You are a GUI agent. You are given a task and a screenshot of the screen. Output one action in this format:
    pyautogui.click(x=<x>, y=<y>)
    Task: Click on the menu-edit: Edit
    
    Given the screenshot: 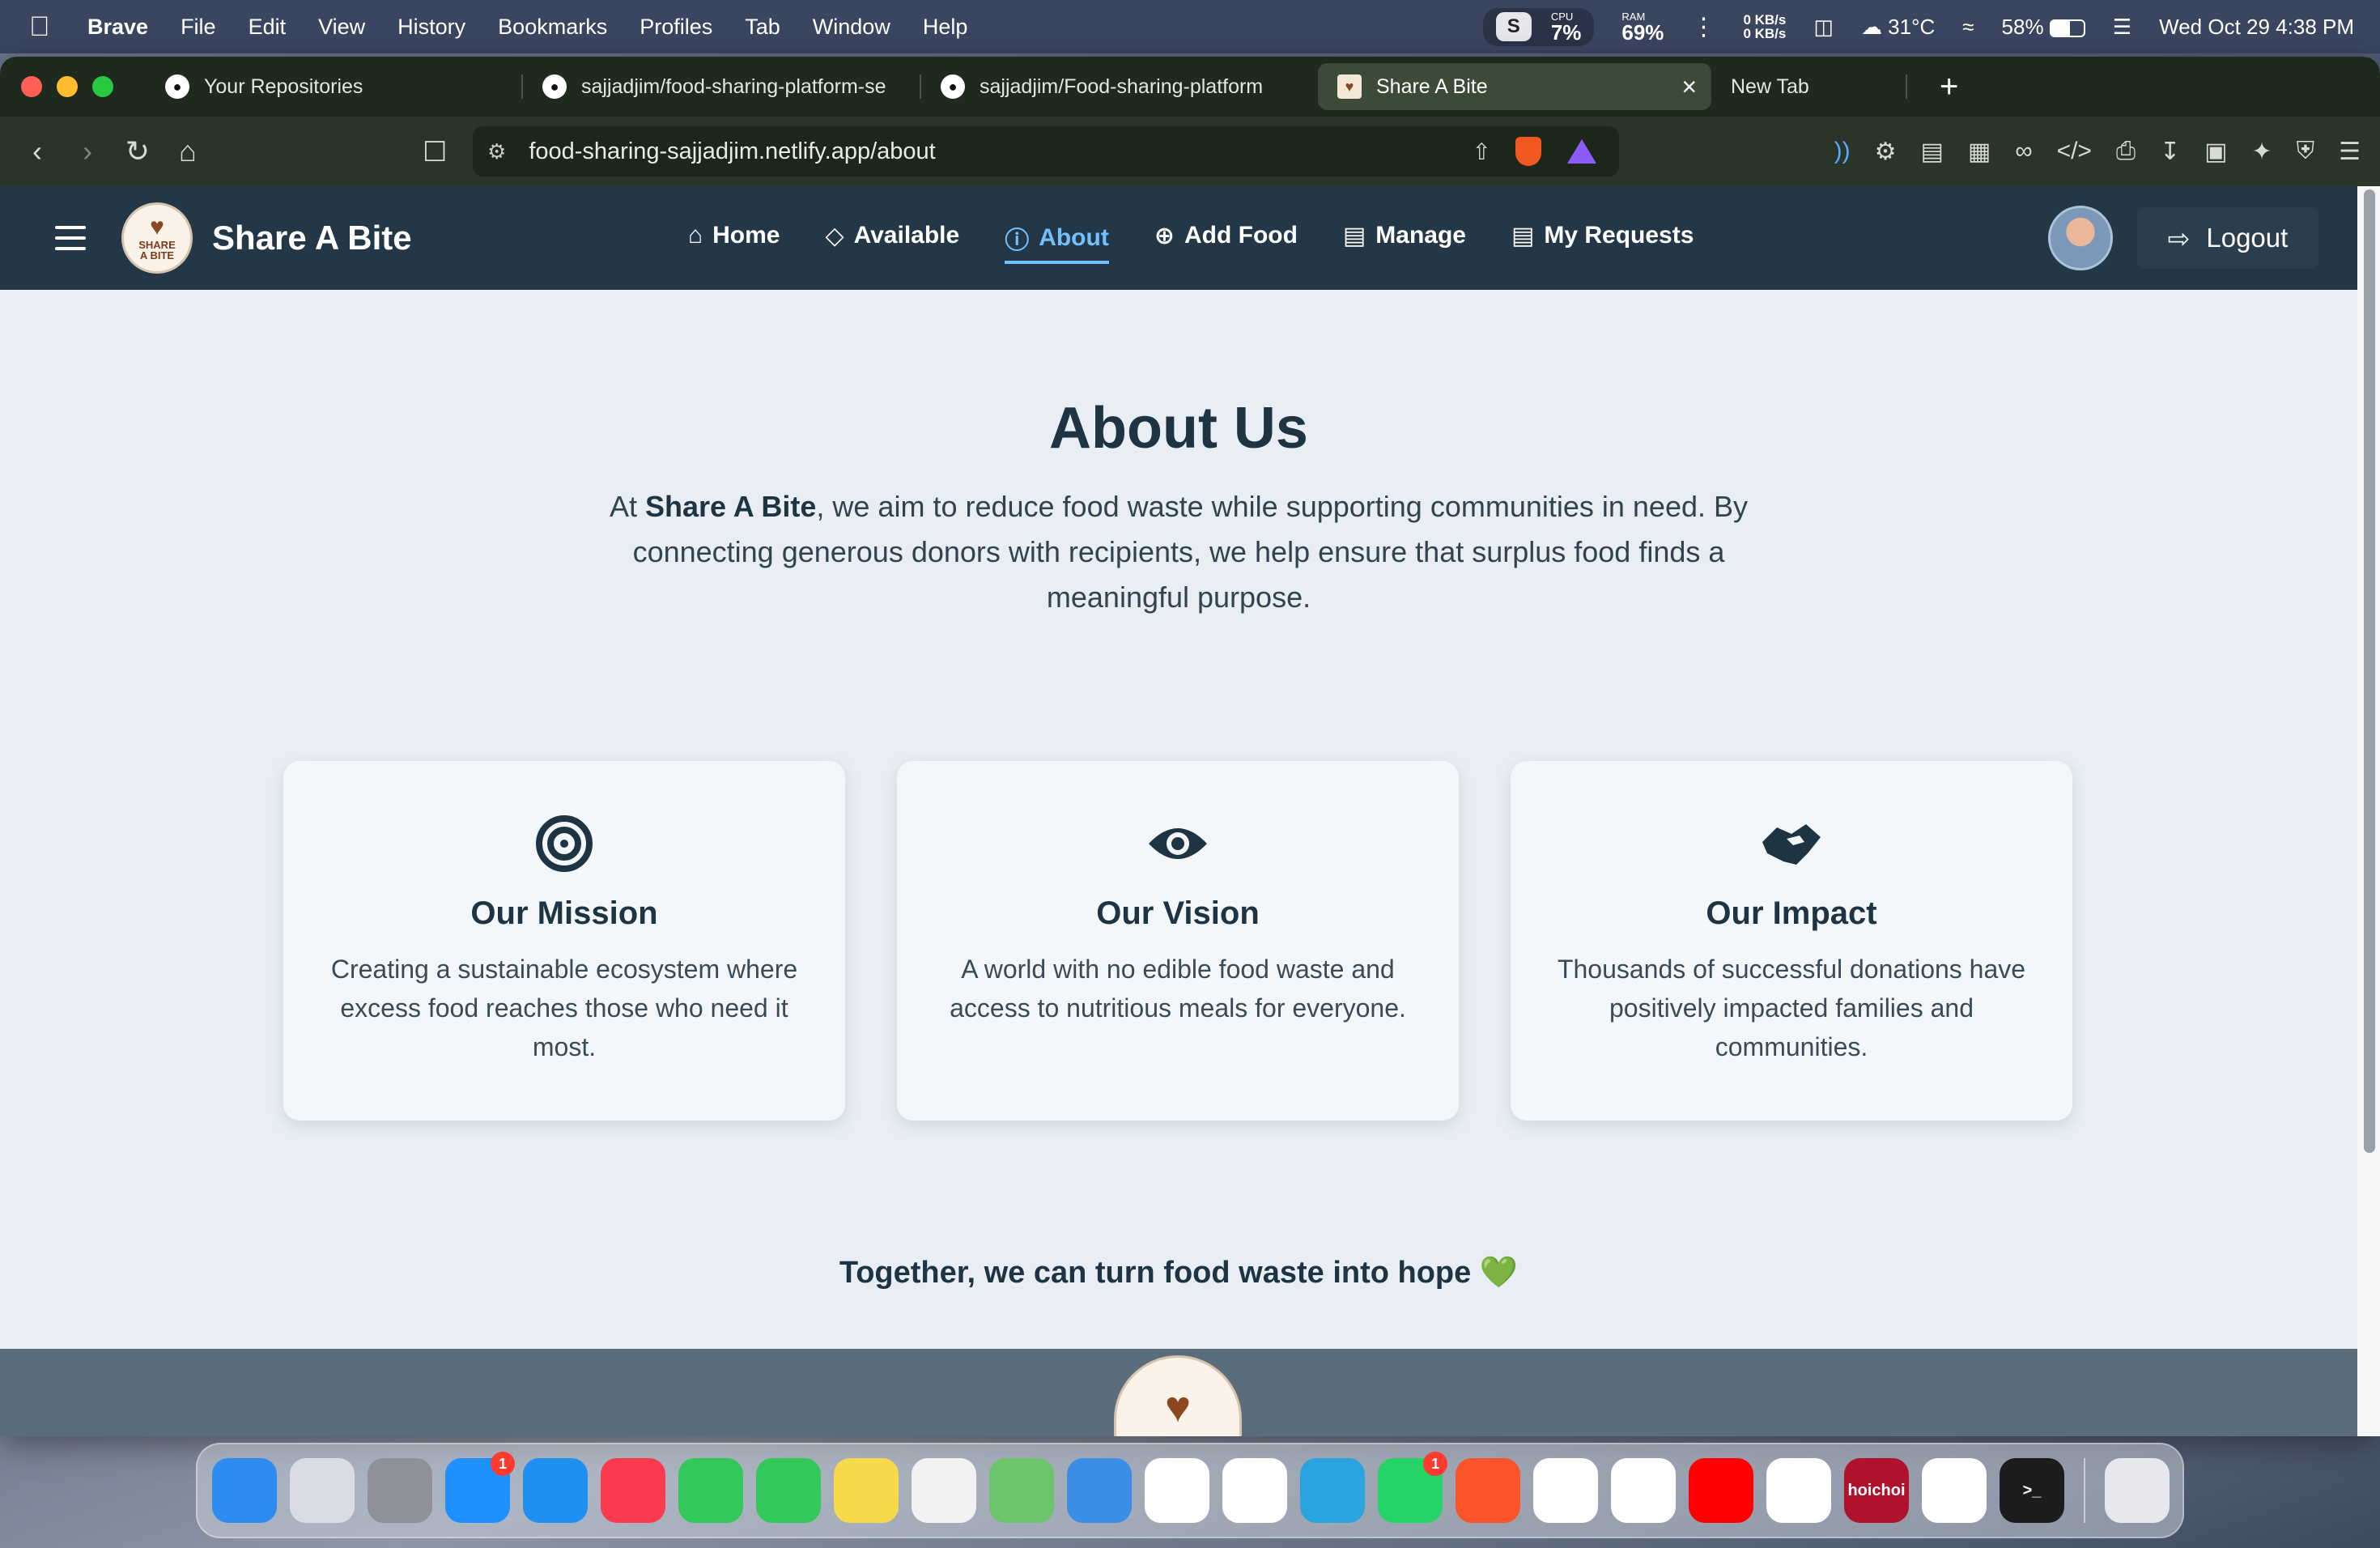 What is the action you would take?
    pyautogui.click(x=268, y=27)
    